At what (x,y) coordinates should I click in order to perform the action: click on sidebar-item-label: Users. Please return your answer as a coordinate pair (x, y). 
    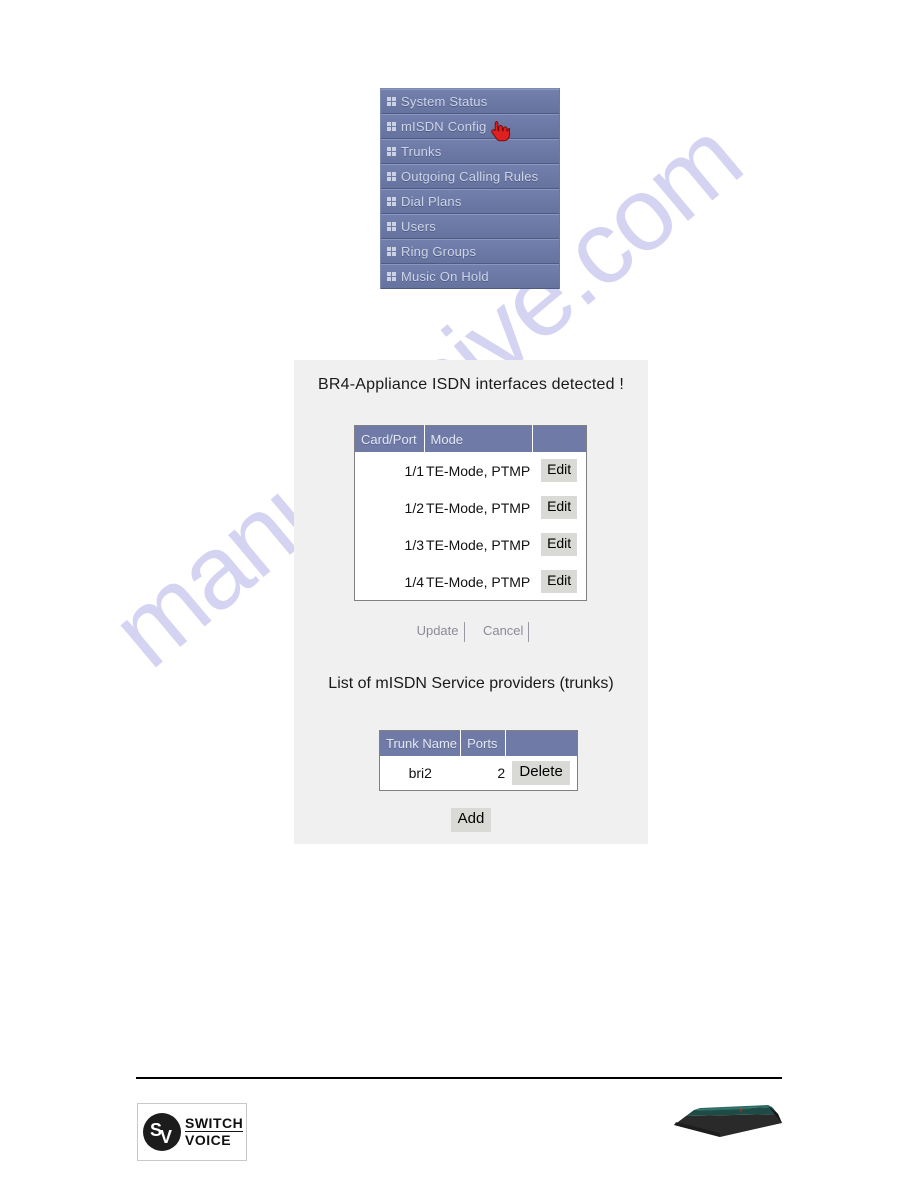
    Looking at the image, I should click on (418, 226).